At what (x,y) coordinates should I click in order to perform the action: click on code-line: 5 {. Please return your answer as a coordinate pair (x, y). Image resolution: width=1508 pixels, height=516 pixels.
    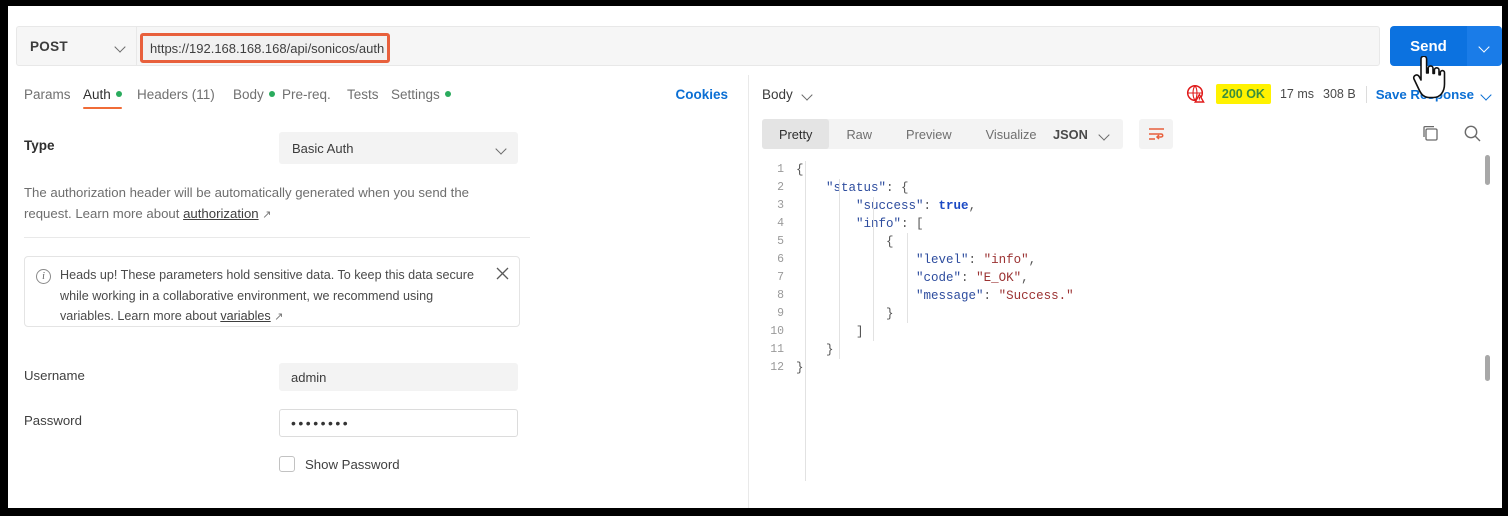
    Looking at the image, I should click on (1122, 242).